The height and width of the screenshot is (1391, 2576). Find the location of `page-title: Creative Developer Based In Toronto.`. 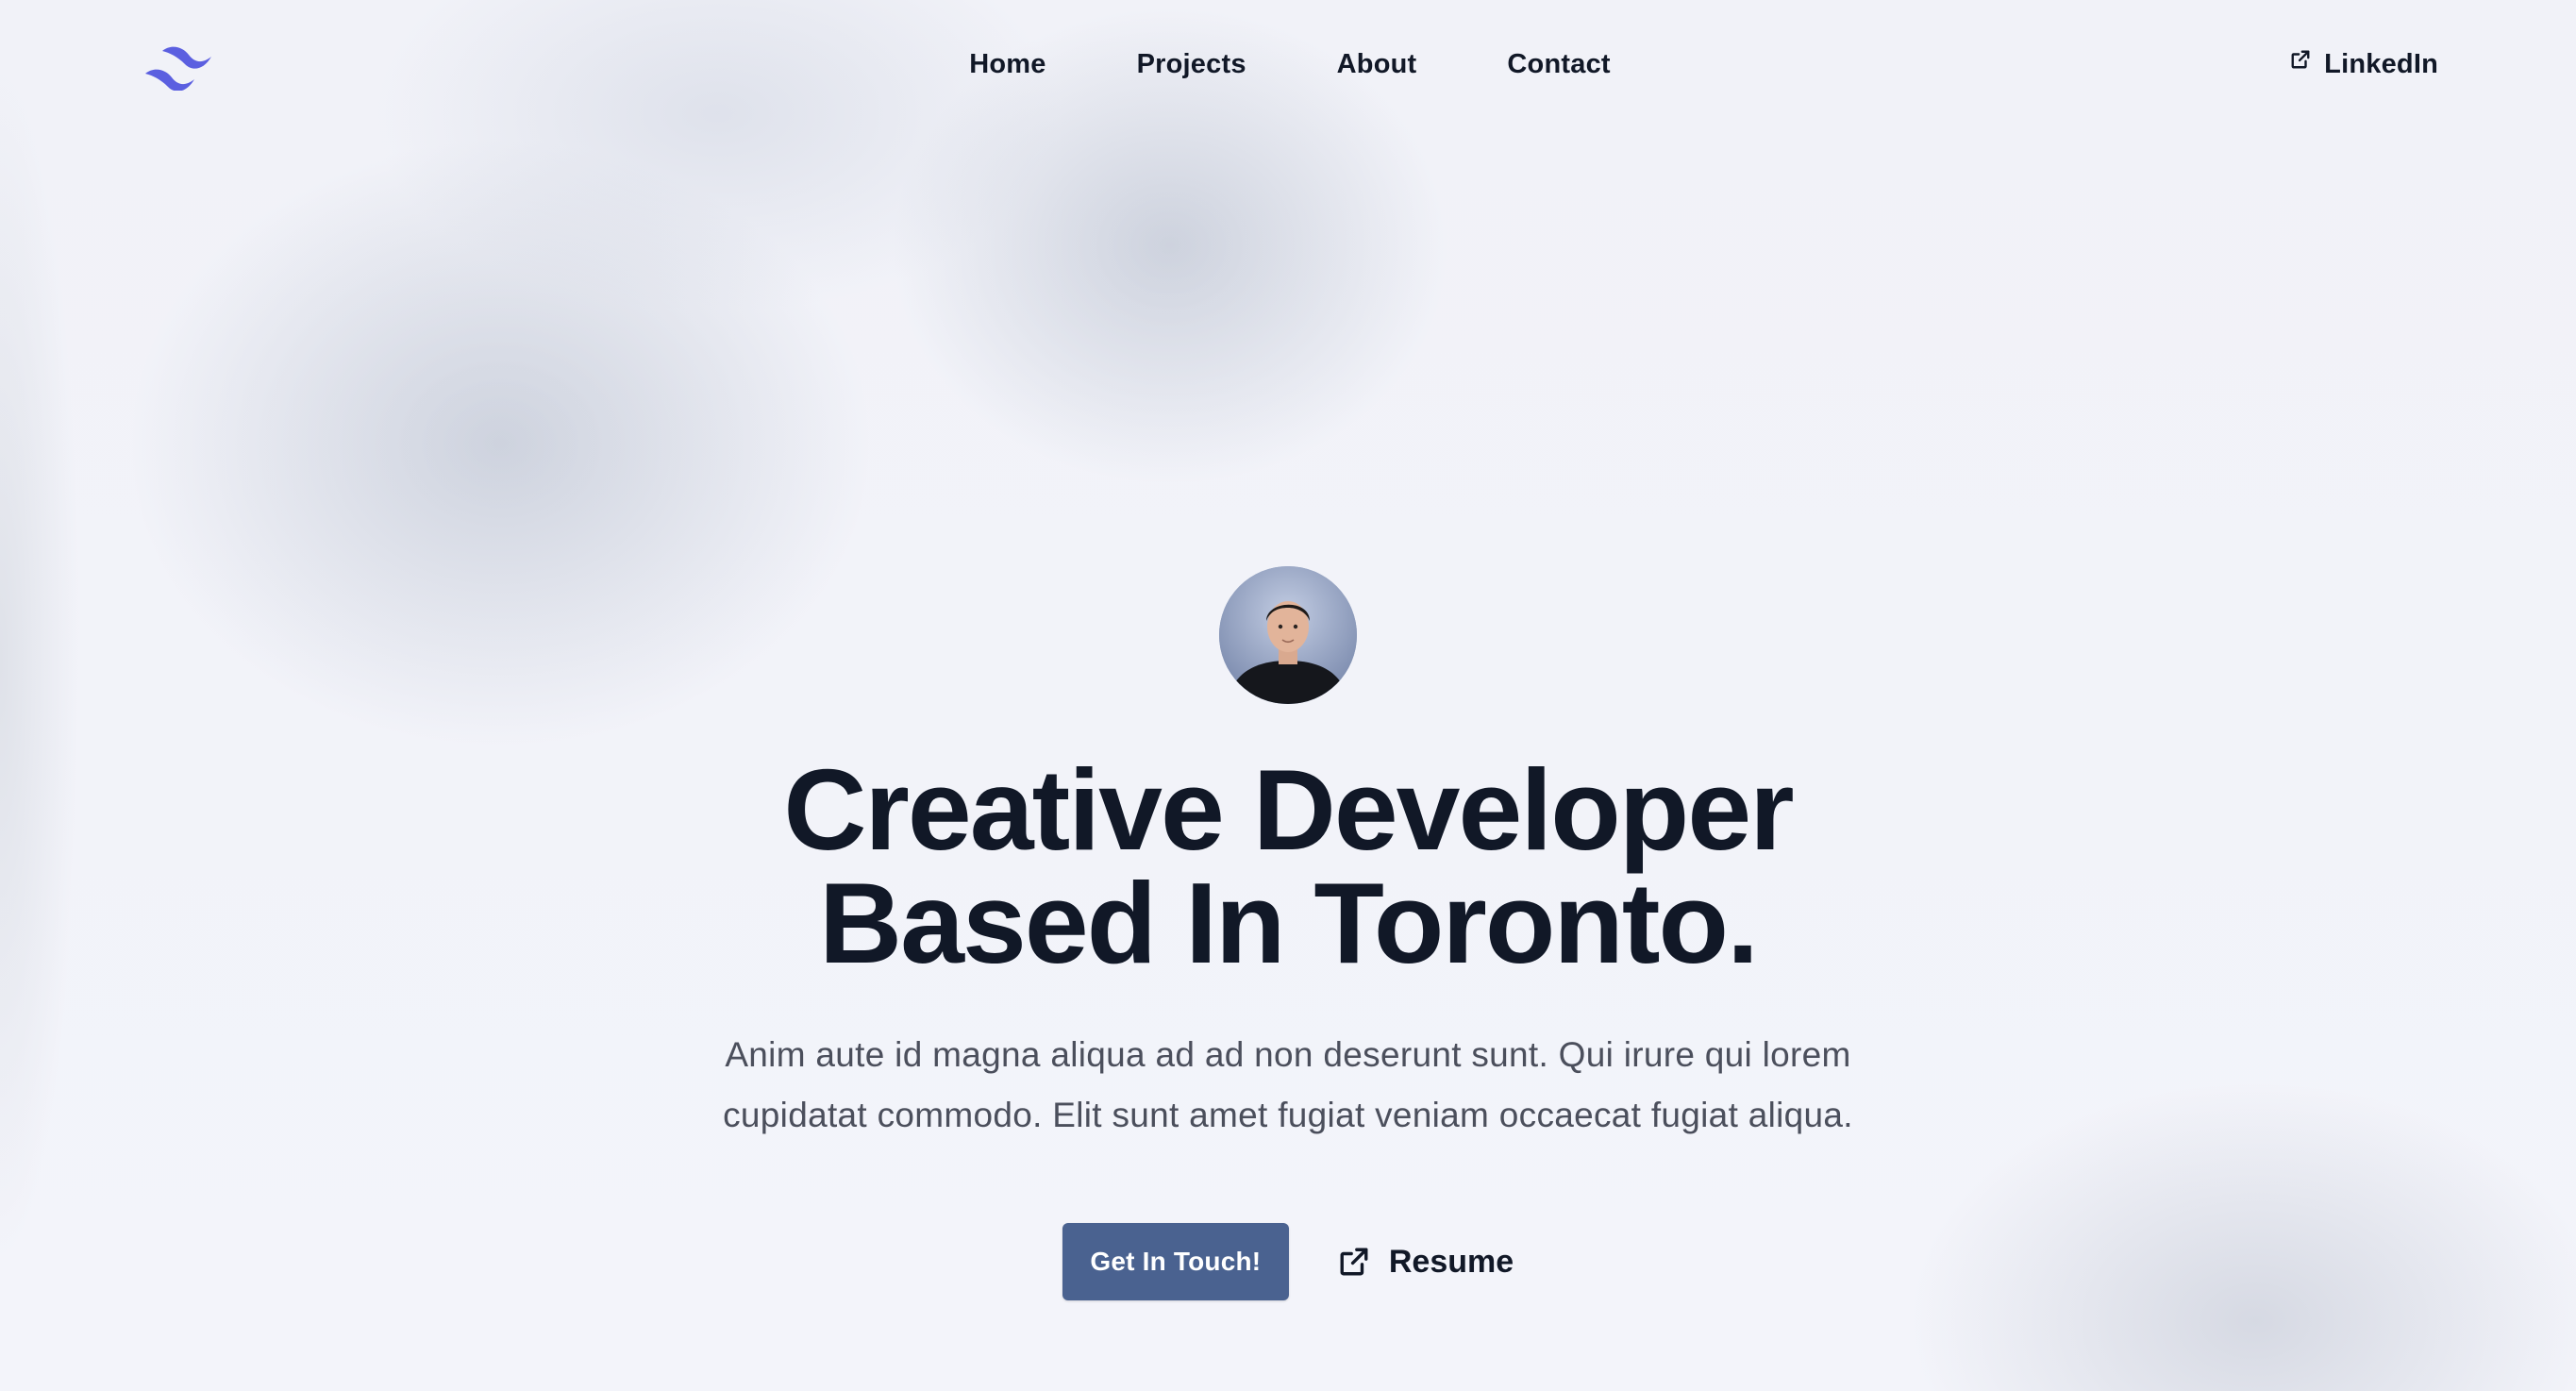

page-title: Creative Developer Based In Toronto. is located at coordinates (1288, 866).